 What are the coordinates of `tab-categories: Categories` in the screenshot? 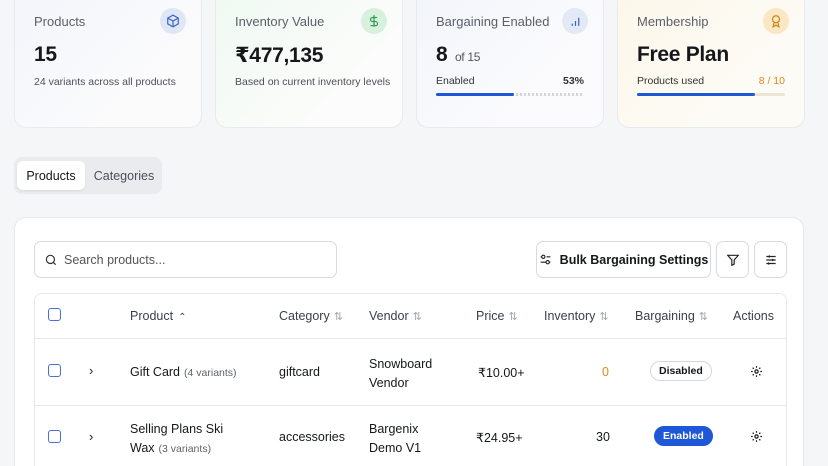 It's located at (124, 175).